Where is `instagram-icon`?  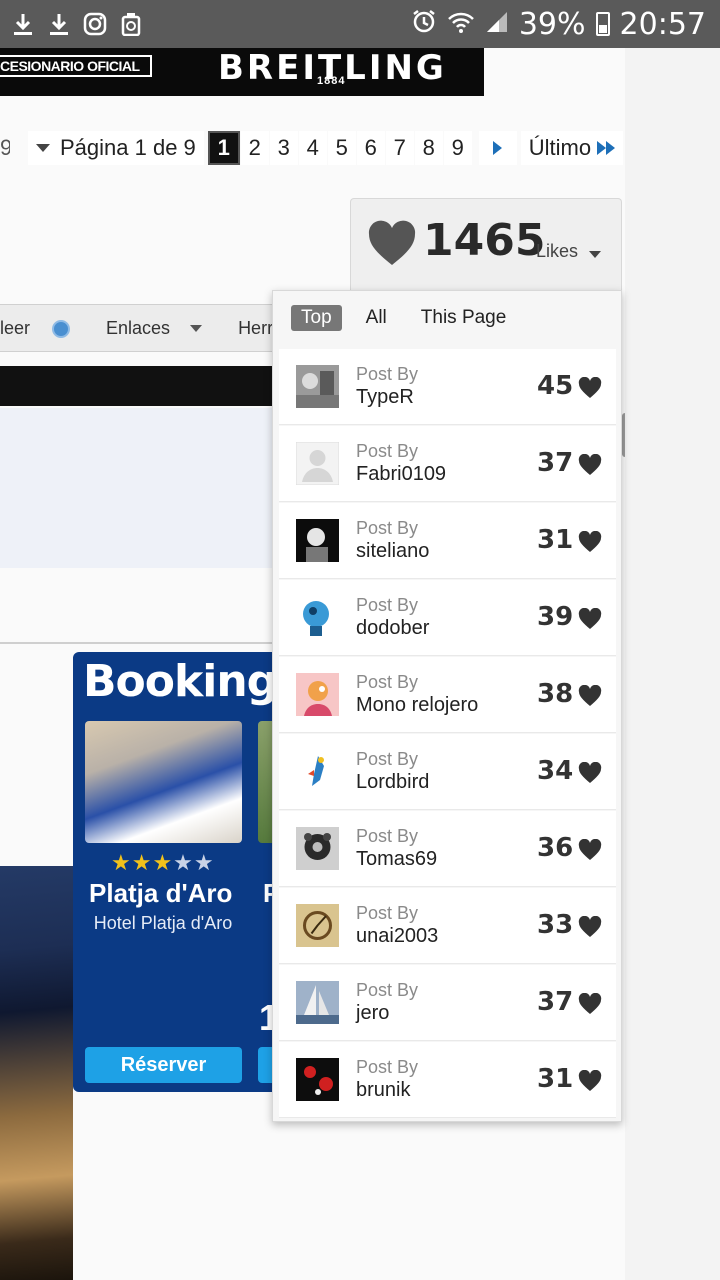 instagram-icon is located at coordinates (95, 24).